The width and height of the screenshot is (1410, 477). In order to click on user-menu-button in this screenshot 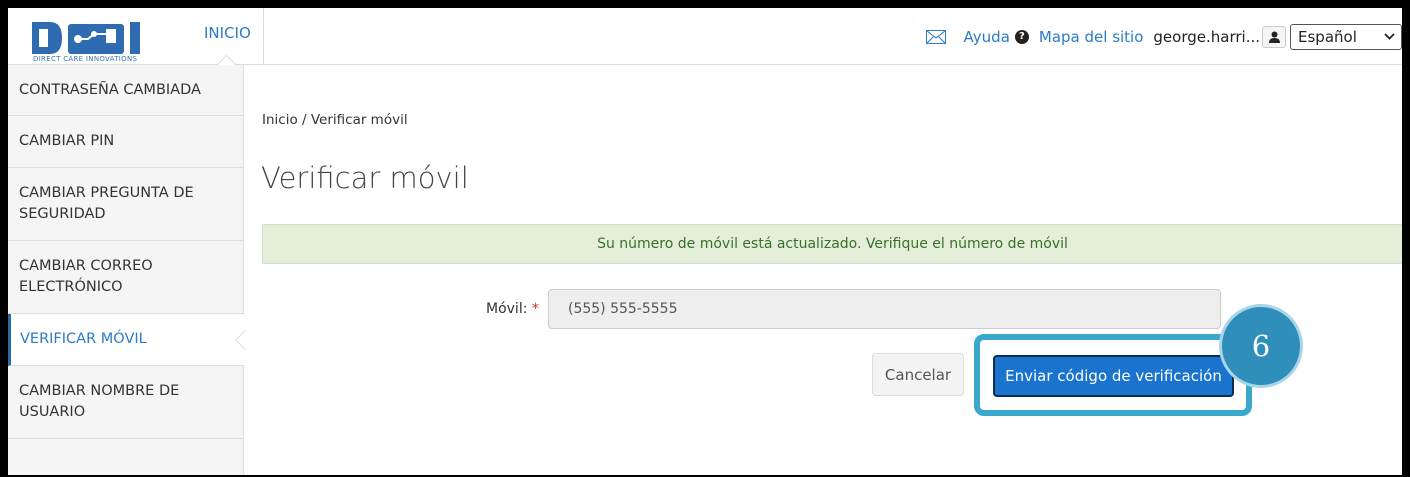, I will do `click(1274, 36)`.